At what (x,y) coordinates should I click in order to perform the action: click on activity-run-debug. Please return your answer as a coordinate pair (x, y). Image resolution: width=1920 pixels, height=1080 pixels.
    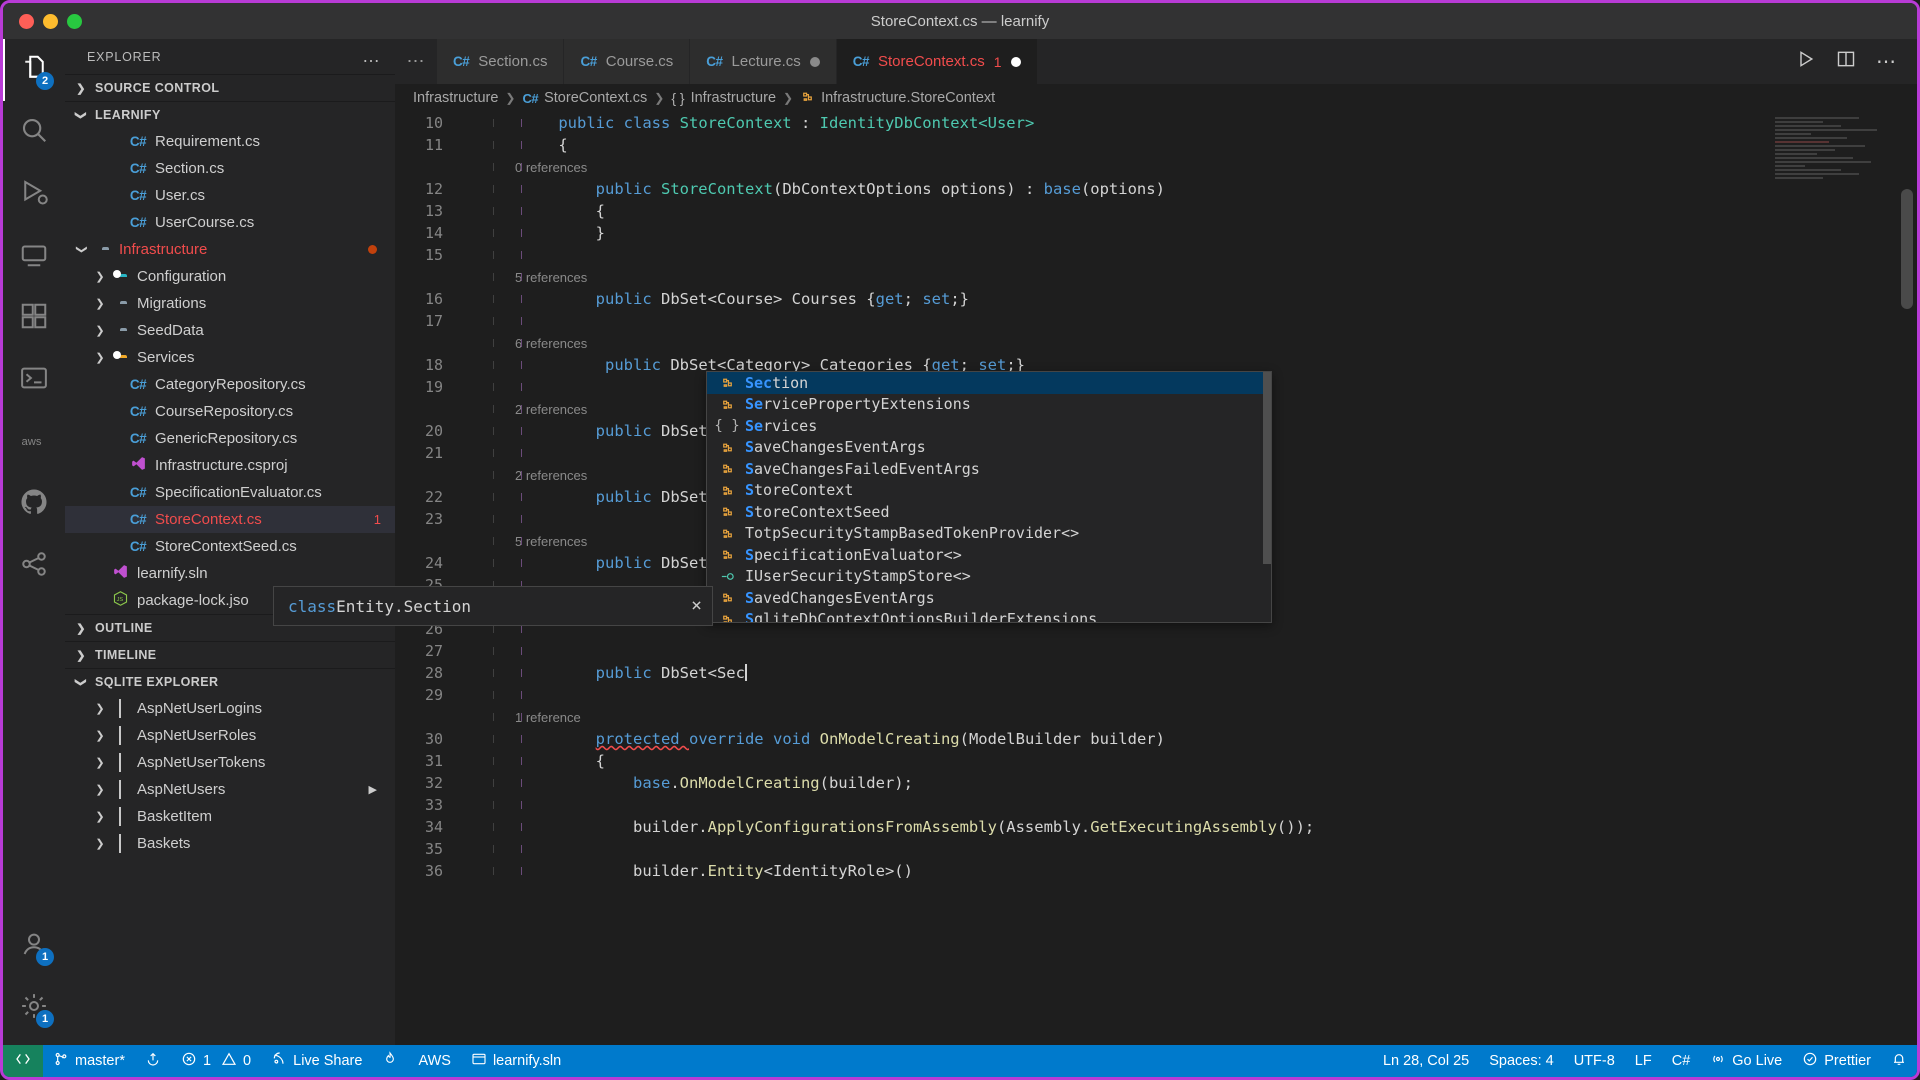
    Looking at the image, I should click on (34, 194).